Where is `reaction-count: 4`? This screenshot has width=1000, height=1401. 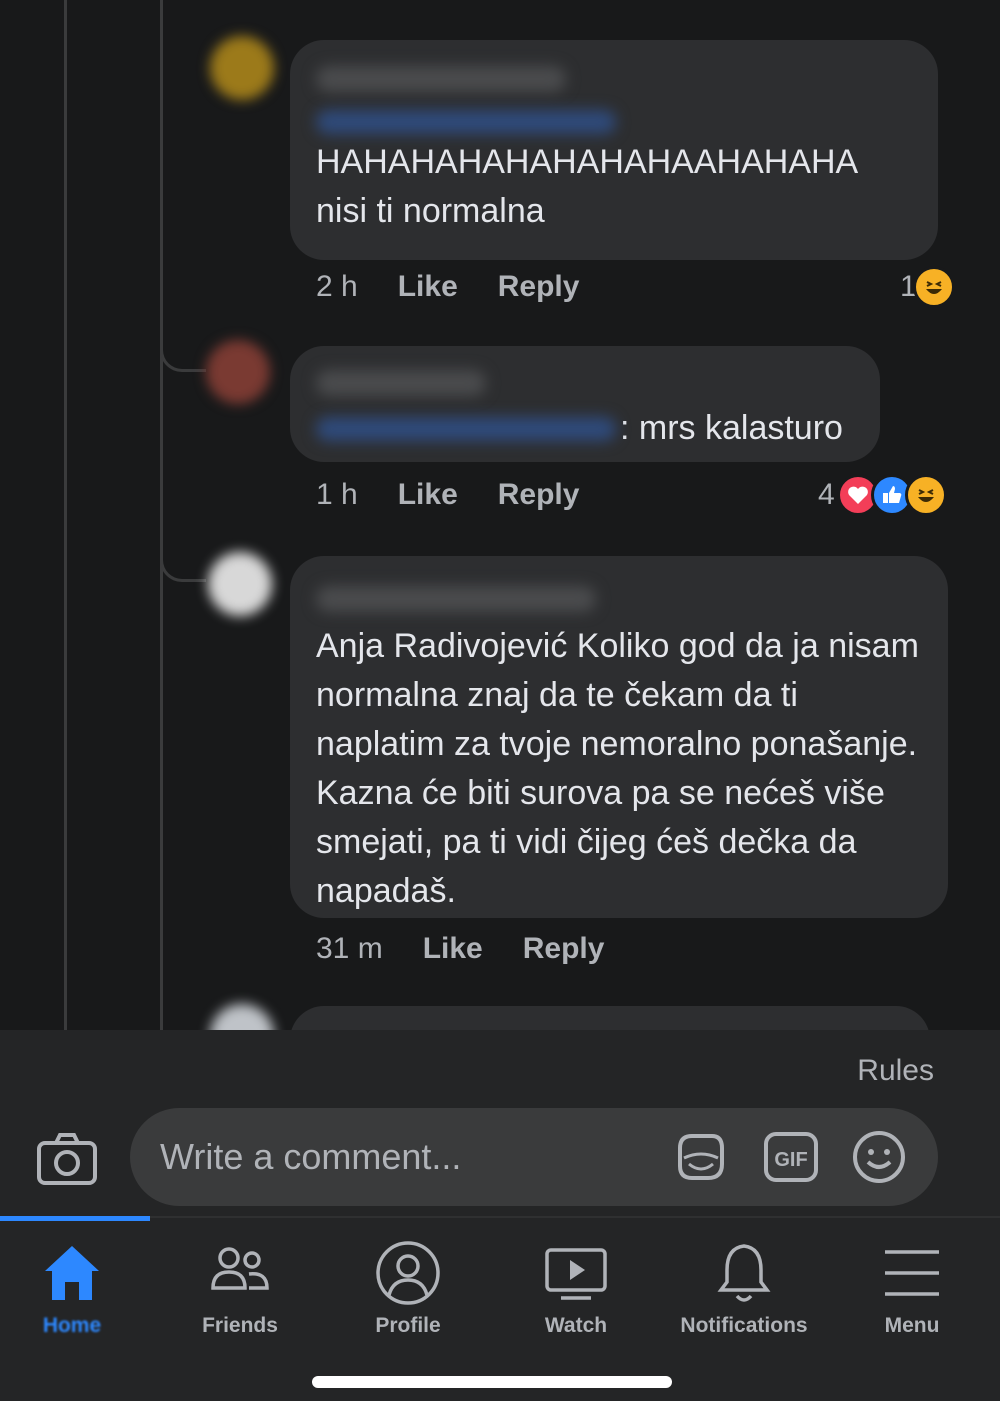
reaction-count: 4 is located at coordinates (826, 494).